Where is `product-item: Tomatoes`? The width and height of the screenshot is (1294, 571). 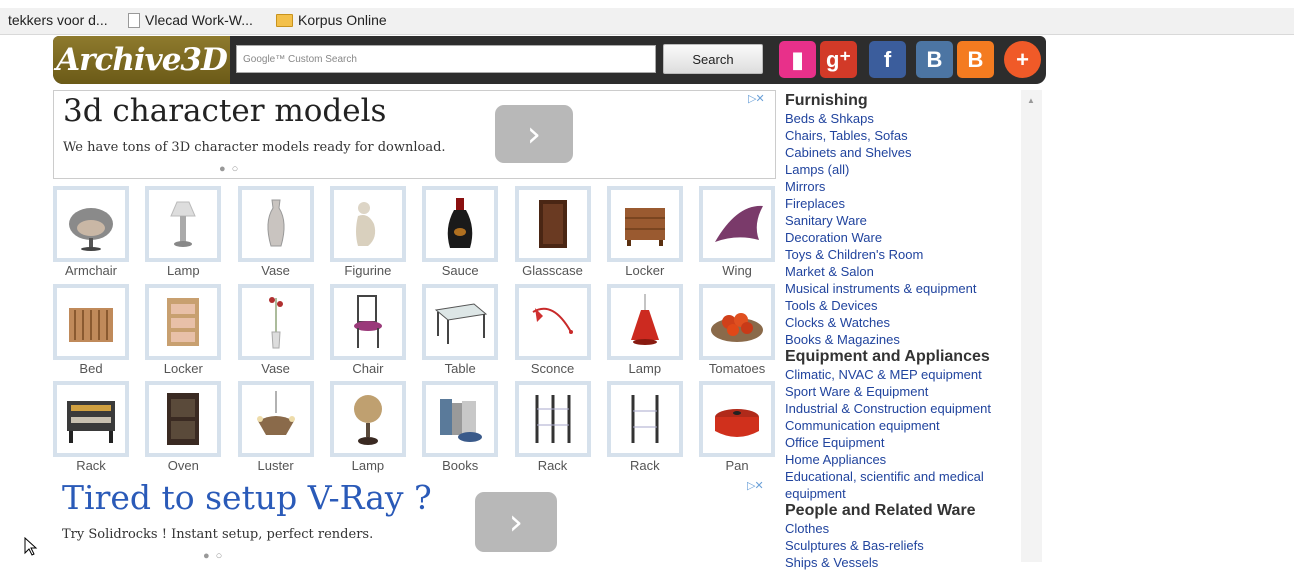
product-item: Tomatoes is located at coordinates (737, 330).